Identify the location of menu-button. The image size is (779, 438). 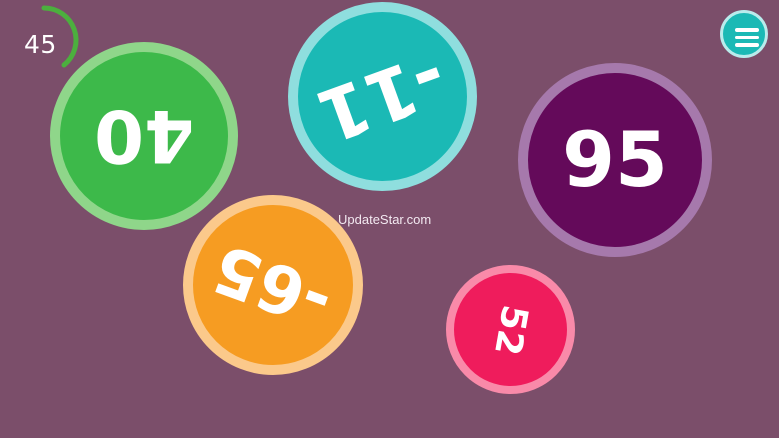
(744, 34).